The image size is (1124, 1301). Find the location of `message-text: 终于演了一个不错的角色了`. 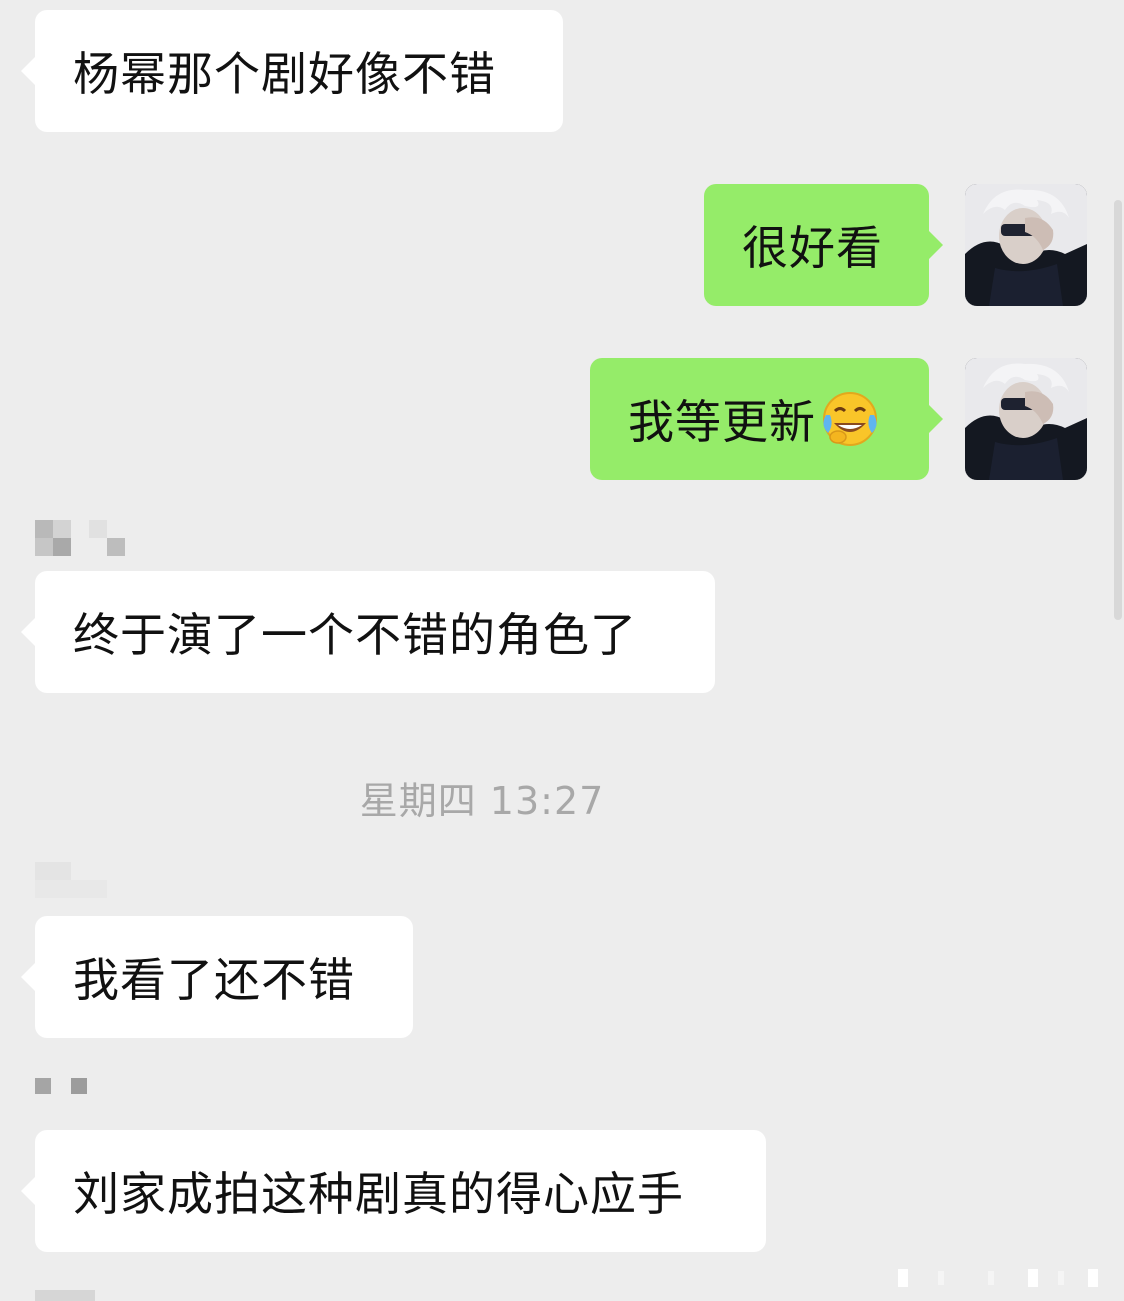

message-text: 终于演了一个不错的角色了 is located at coordinates (355, 635).